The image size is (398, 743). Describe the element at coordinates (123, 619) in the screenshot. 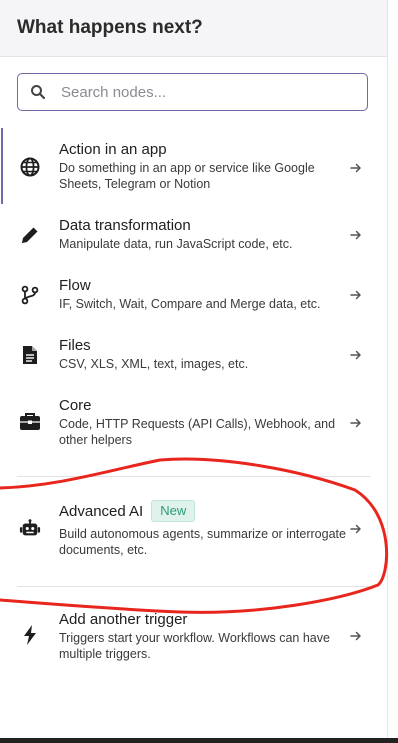

I see `item-title: Add another trigger` at that location.